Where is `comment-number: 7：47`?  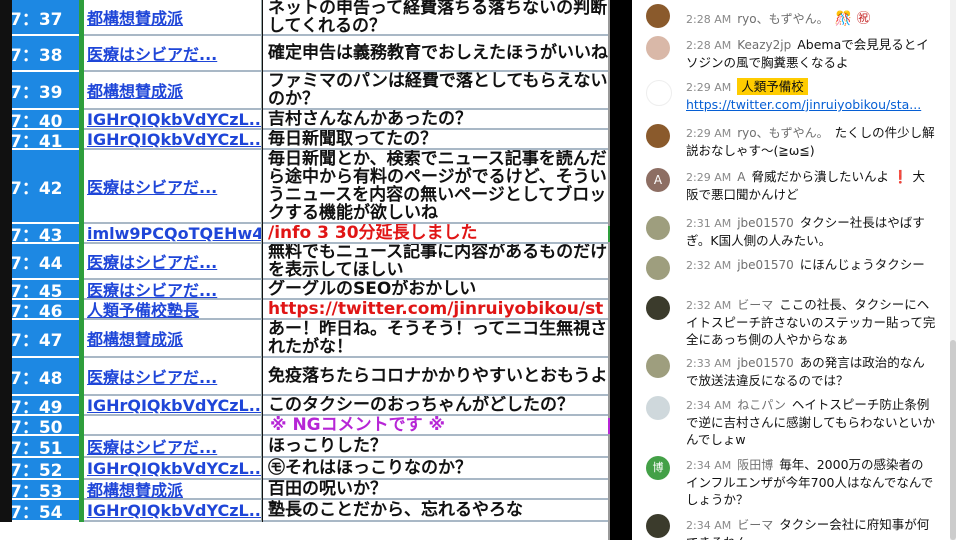
comment-number: 7：47 is located at coordinates (45, 339).